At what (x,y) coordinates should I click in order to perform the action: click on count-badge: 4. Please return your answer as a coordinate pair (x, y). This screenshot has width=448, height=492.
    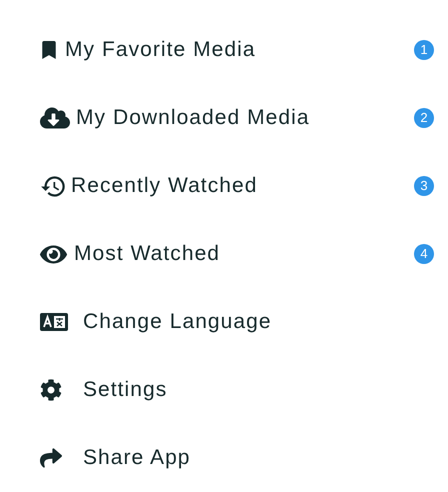
    Looking at the image, I should click on (424, 254).